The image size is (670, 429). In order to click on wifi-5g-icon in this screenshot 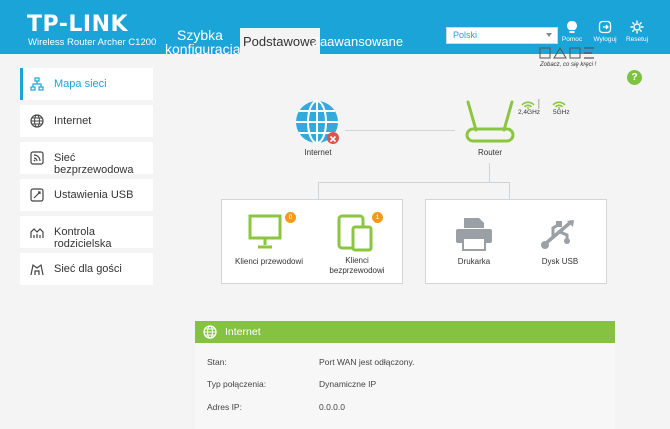, I will do `click(559, 105)`.